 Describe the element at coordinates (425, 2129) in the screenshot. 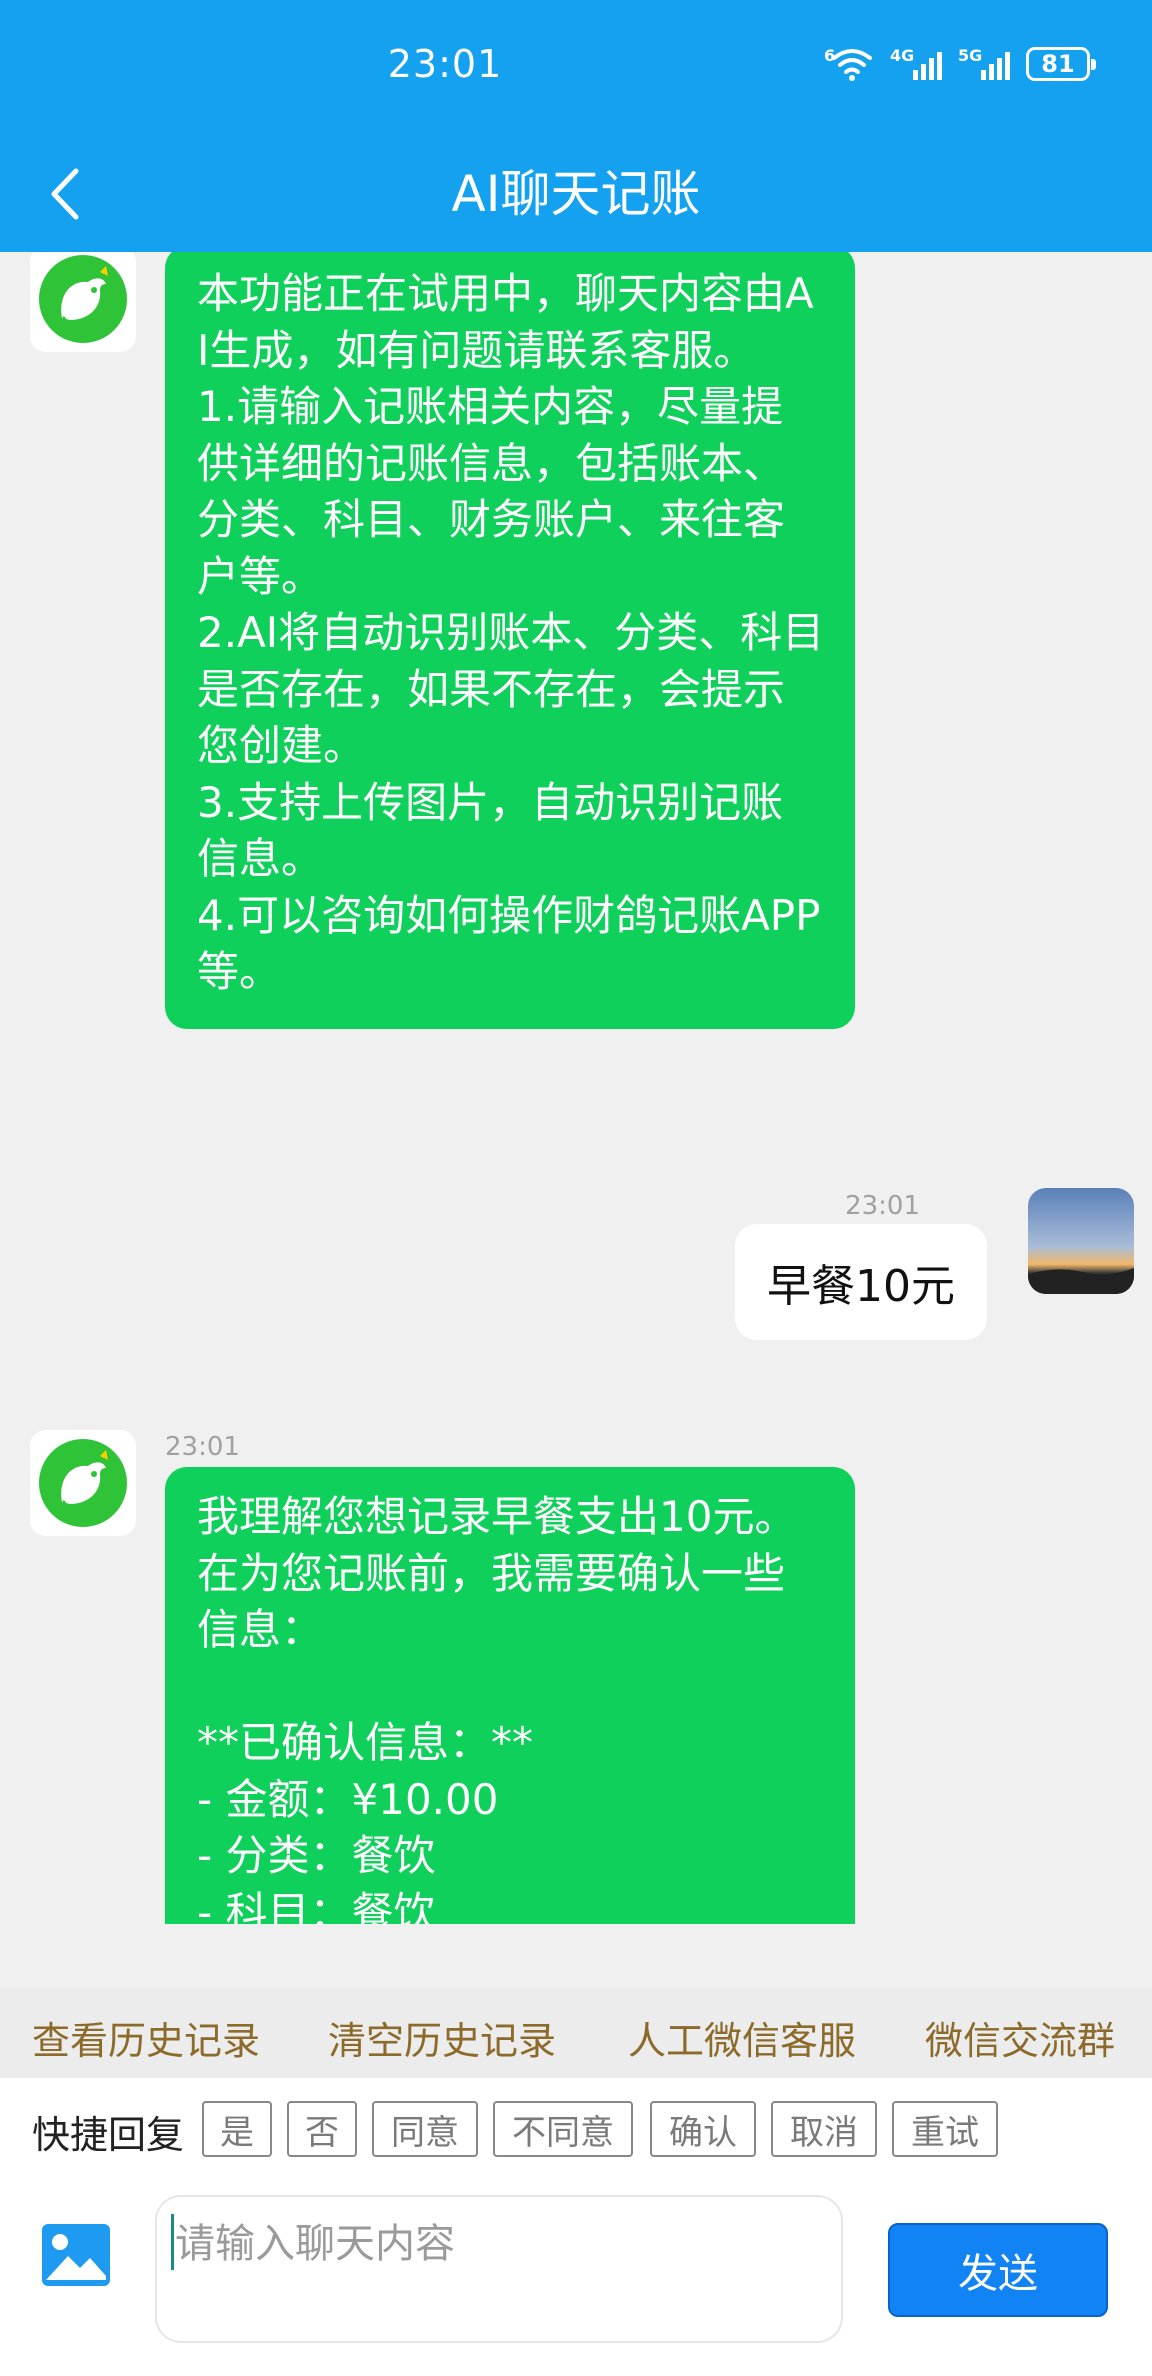

I see `quick-reply-agree: 同意` at that location.